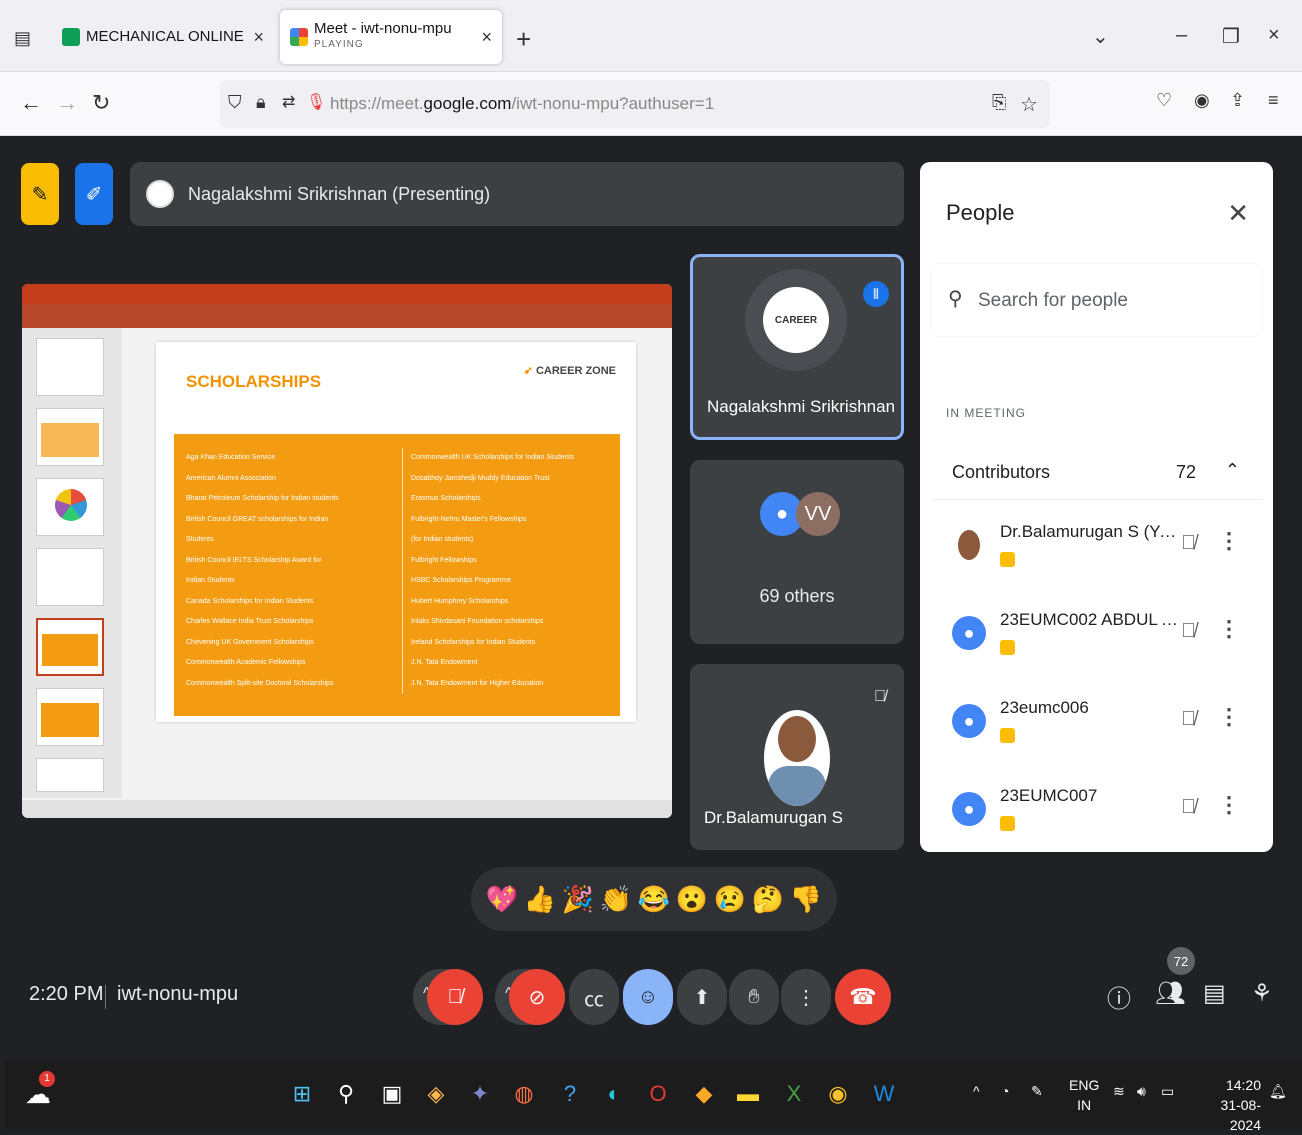 The image size is (1302, 1135). Describe the element at coordinates (455, 997) in the screenshot. I see `mic-off-button: 🎙̸` at that location.